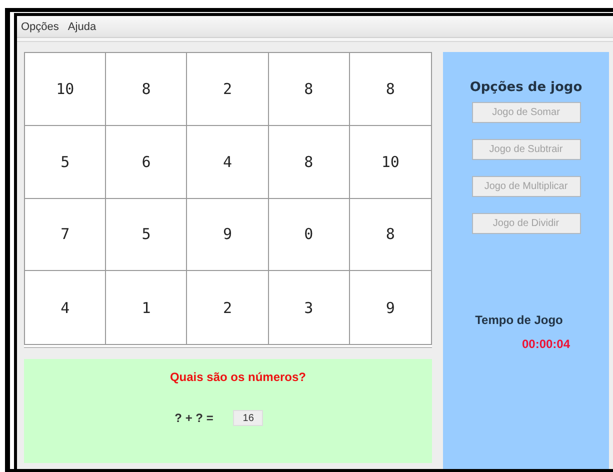 The image size is (613, 472). I want to click on number-cell: 0, so click(309, 235).